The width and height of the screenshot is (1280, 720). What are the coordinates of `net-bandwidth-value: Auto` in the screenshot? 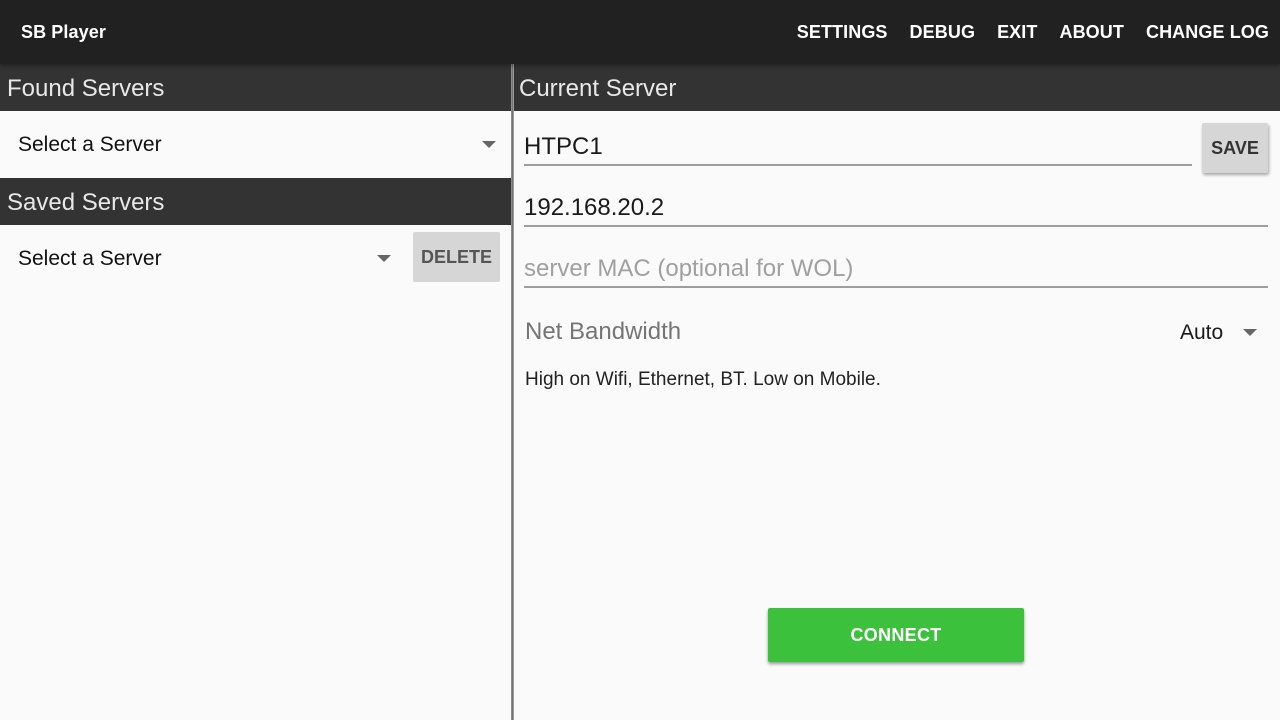 It's located at (1202, 332).